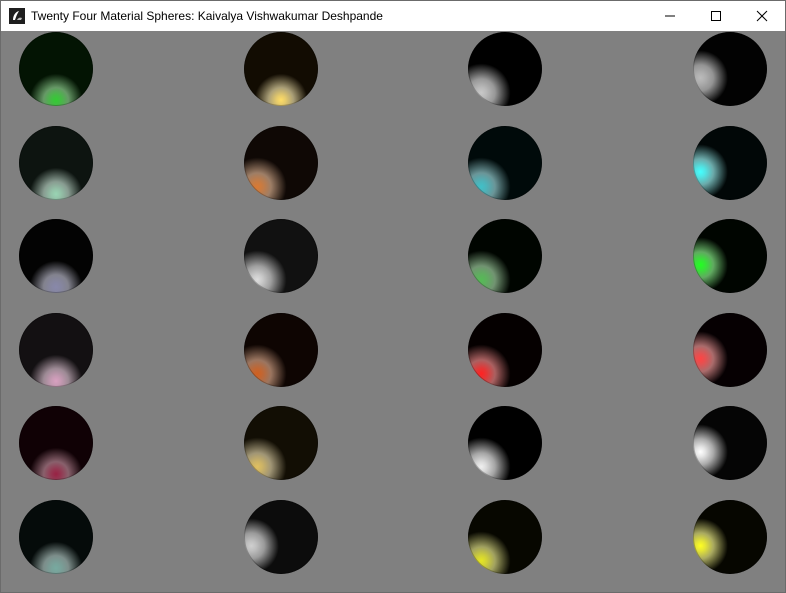  Describe the element at coordinates (505, 163) in the screenshot. I see `sphere-cyan-plastic` at that location.